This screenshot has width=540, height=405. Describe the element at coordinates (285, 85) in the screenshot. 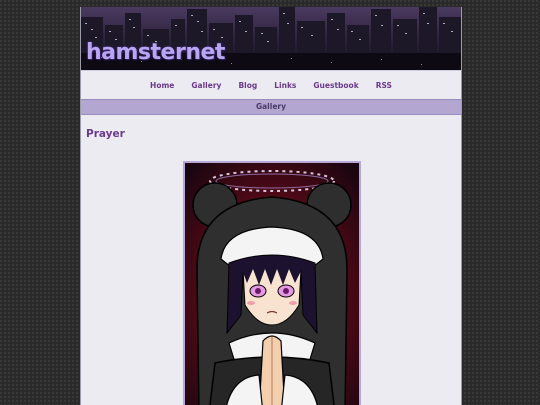

I see `nav-links: Links` at that location.